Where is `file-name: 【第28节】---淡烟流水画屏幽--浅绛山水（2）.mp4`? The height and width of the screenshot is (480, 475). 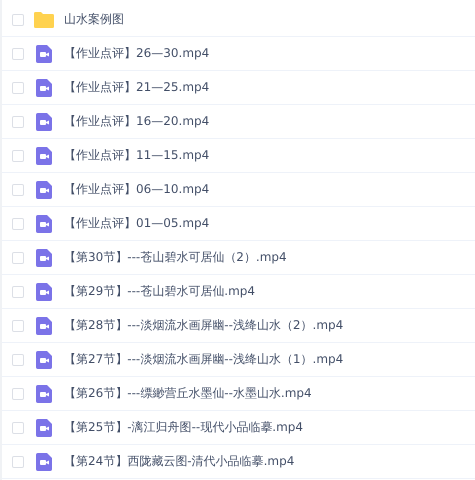 file-name: 【第28节】---淡烟流水画屏幽--浅绛山水（2）.mp4 is located at coordinates (204, 325).